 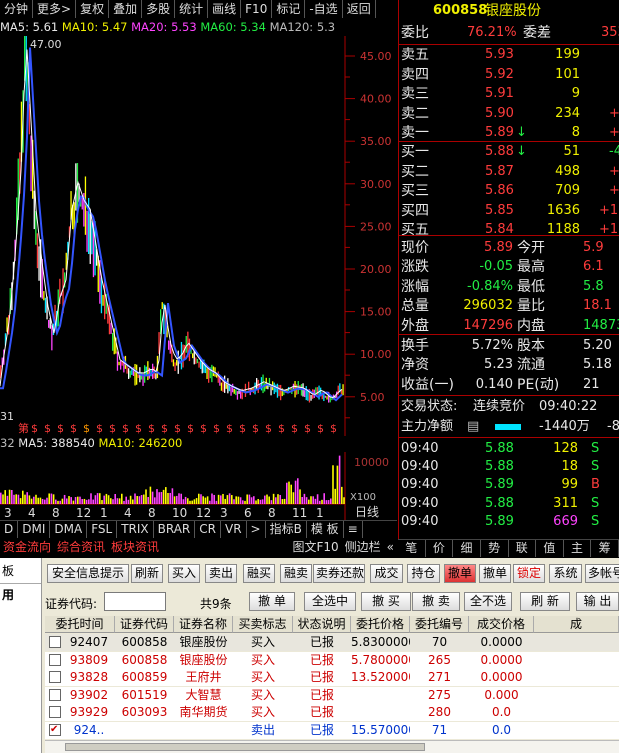 I want to click on action-btn-2: 撤 买, so click(x=386, y=601).